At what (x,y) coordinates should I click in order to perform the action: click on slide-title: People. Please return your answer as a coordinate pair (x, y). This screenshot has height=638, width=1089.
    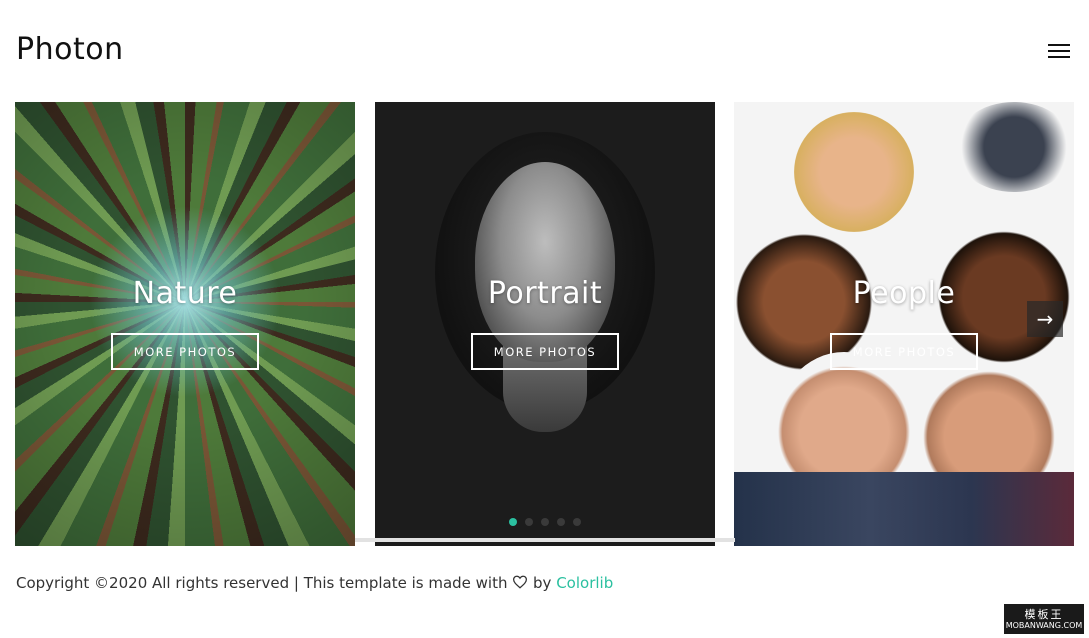
    Looking at the image, I should click on (904, 293).